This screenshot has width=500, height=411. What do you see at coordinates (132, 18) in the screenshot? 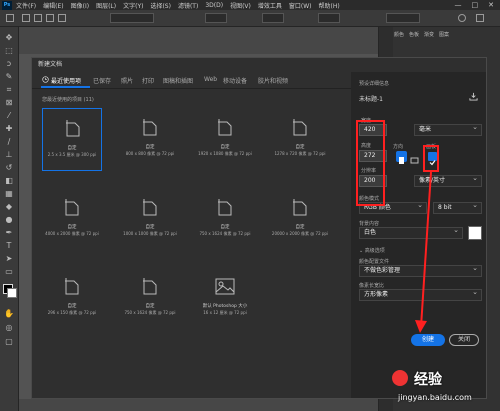
I see `feather-field` at bounding box center [132, 18].